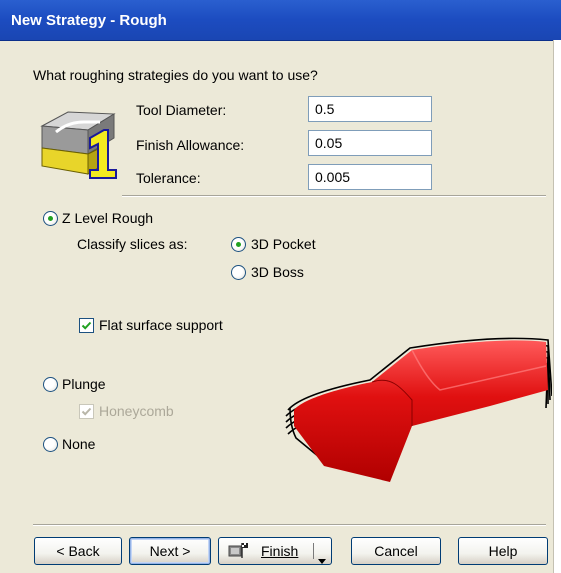 This screenshot has width=561, height=573. Describe the element at coordinates (238, 272) in the screenshot. I see `3d-boss-radio` at that location.